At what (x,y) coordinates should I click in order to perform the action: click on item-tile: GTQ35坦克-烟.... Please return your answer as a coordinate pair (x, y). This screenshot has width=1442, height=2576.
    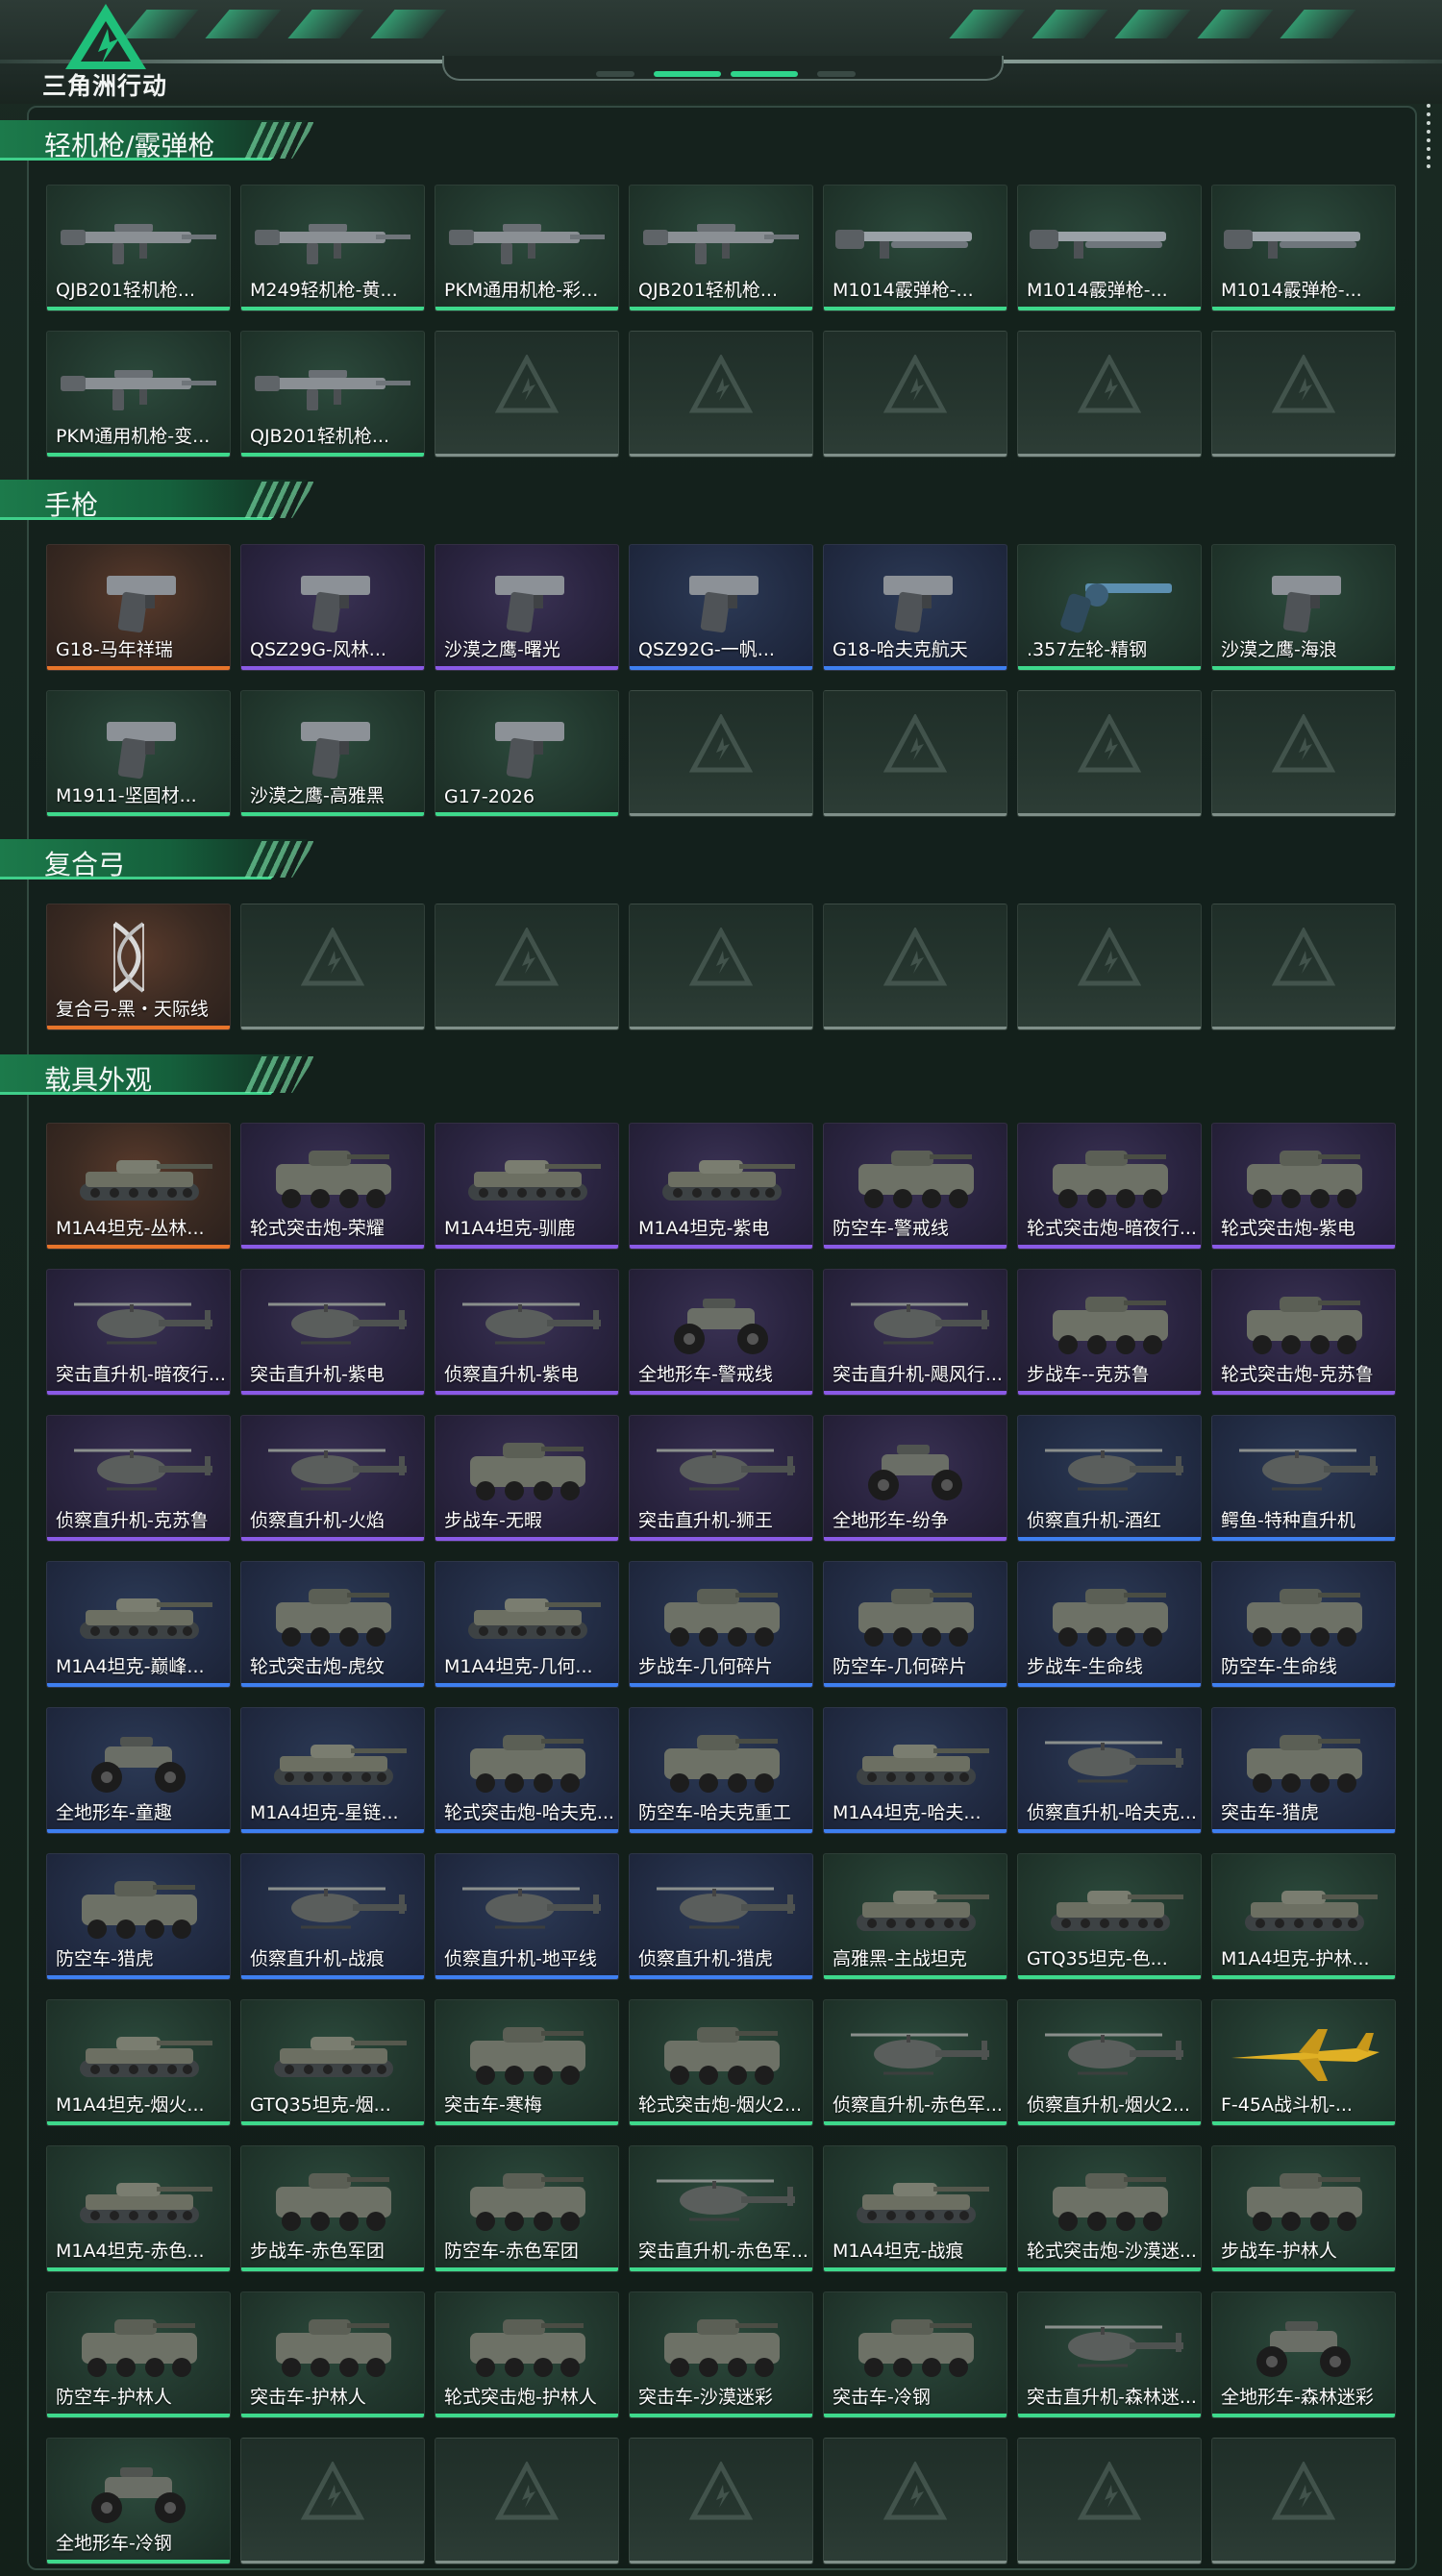
    Looking at the image, I should click on (332, 2062).